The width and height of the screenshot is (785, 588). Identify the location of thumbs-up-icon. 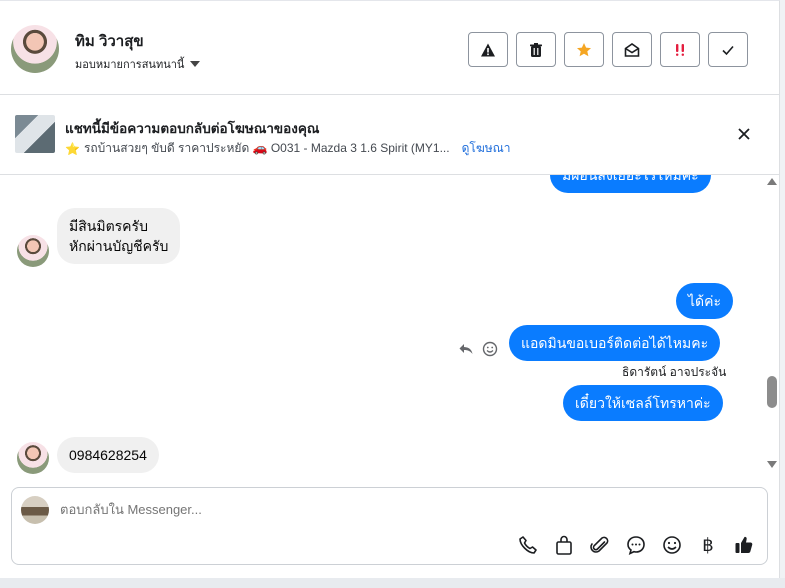
(744, 545).